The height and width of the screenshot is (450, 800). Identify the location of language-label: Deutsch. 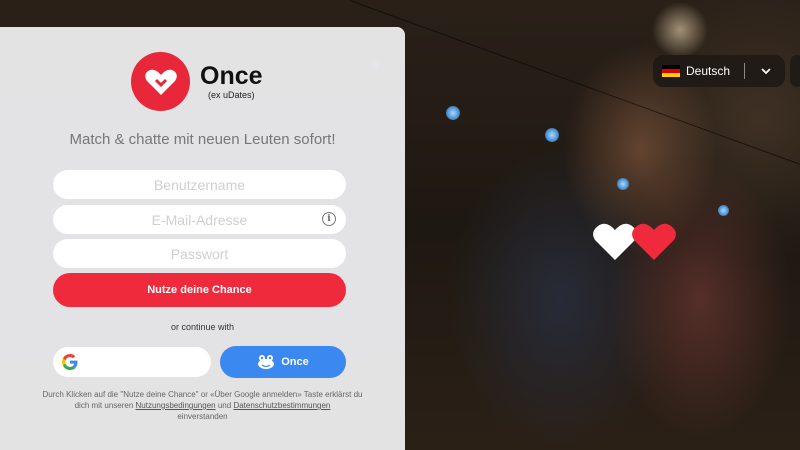
(708, 71).